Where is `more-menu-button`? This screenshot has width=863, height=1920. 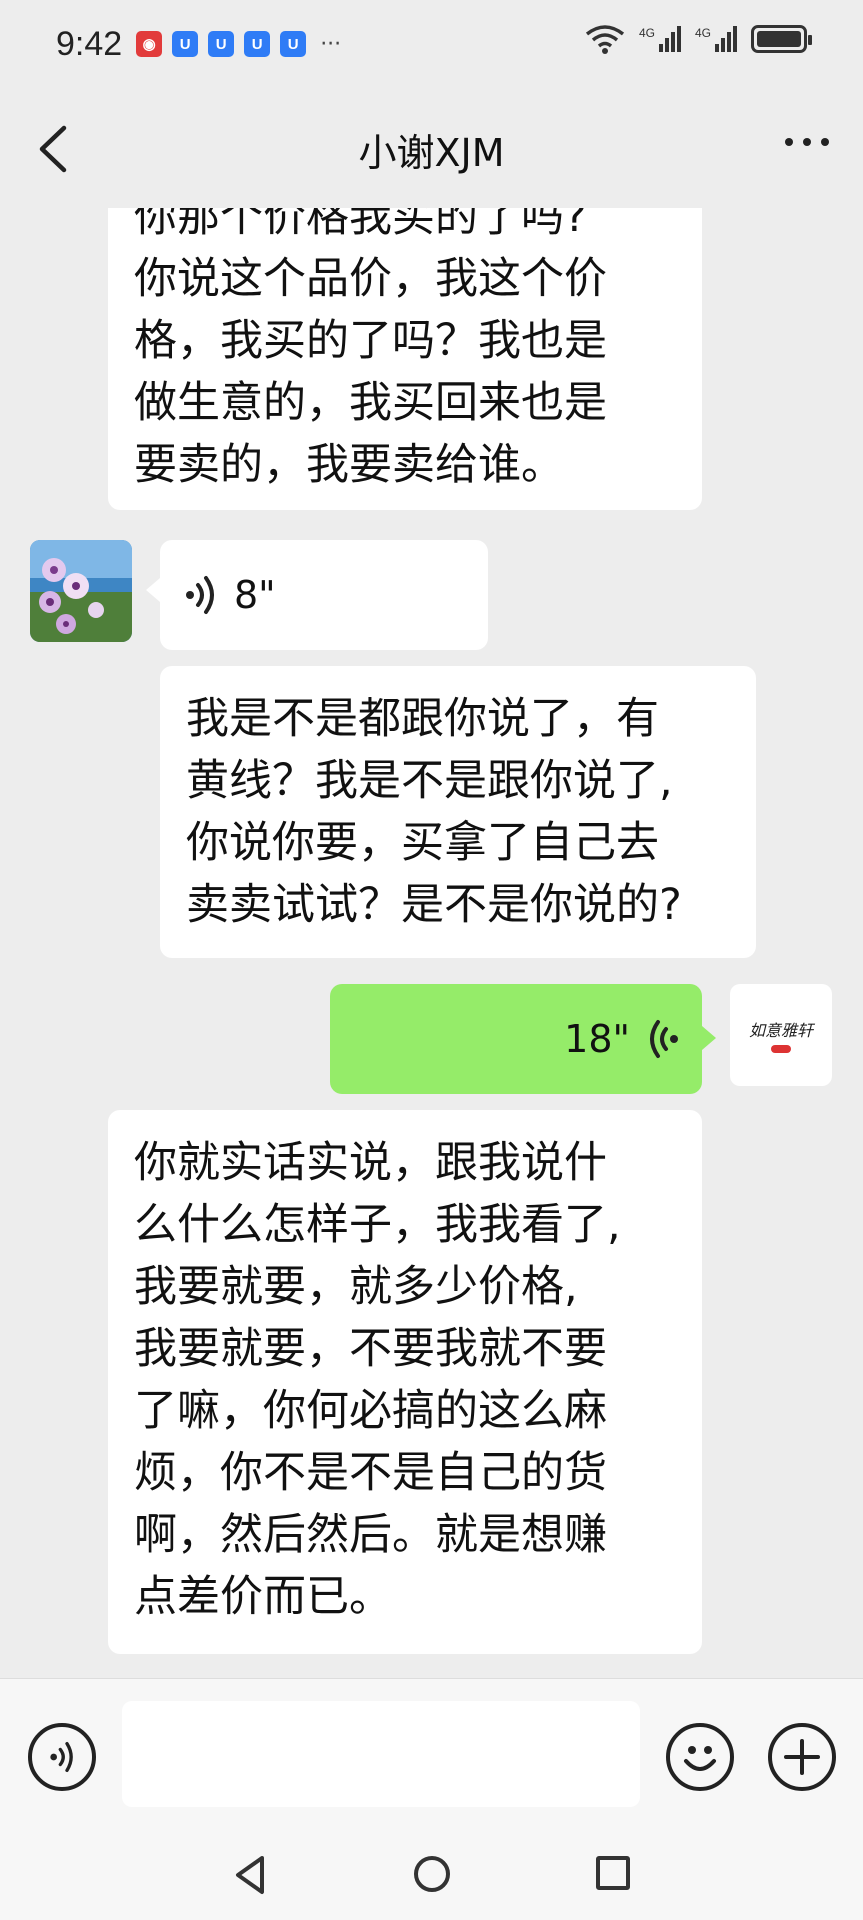
more-menu-button is located at coordinates (807, 142).